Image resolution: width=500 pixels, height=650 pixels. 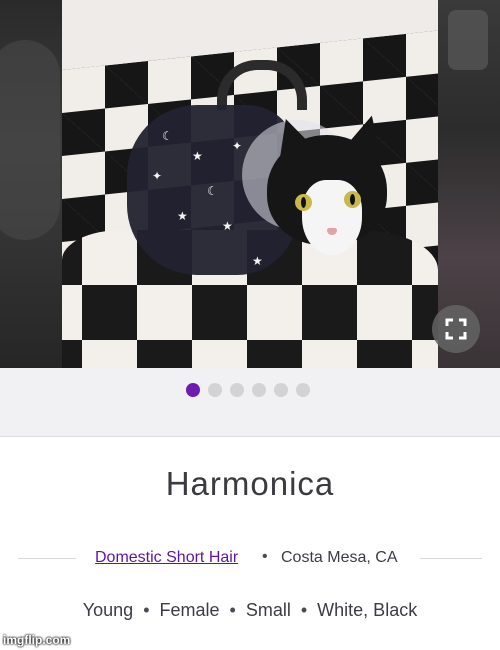 I want to click on carousel-dots, so click(x=248, y=390).